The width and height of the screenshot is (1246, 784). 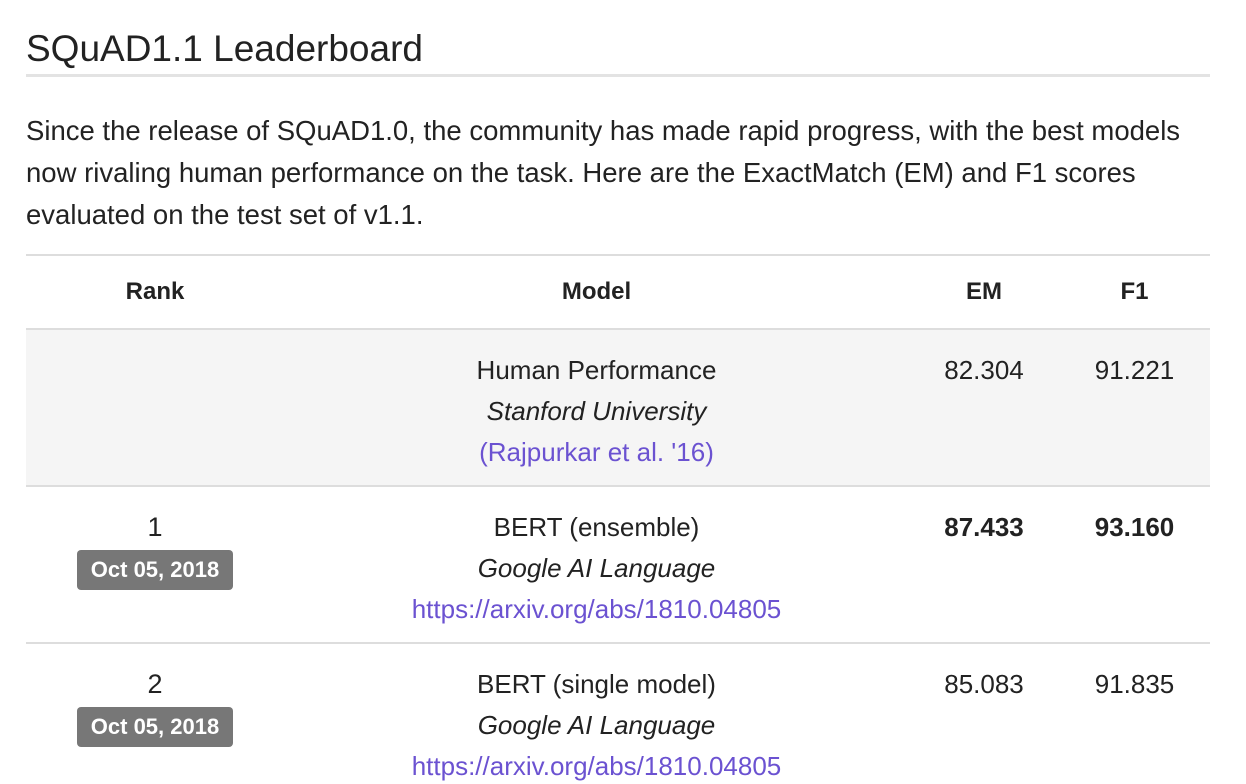 What do you see at coordinates (984, 370) in the screenshot?
I see `human-em-score: 82.304` at bounding box center [984, 370].